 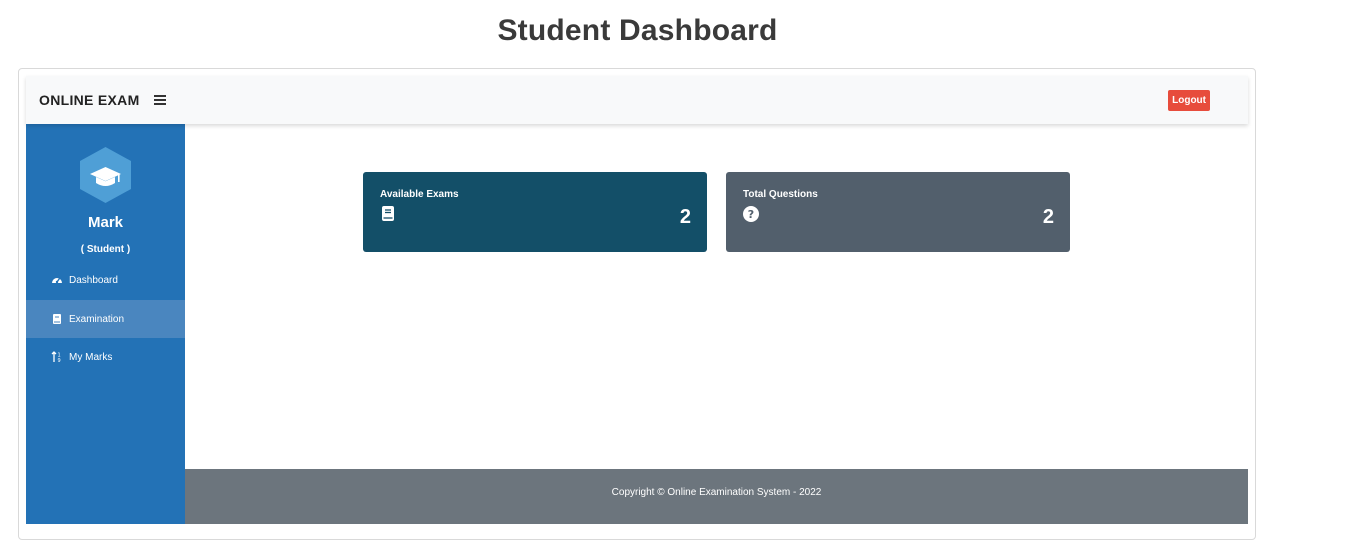 I want to click on top-navbar: ONLINE EXAM Logout, so click(x=637, y=100).